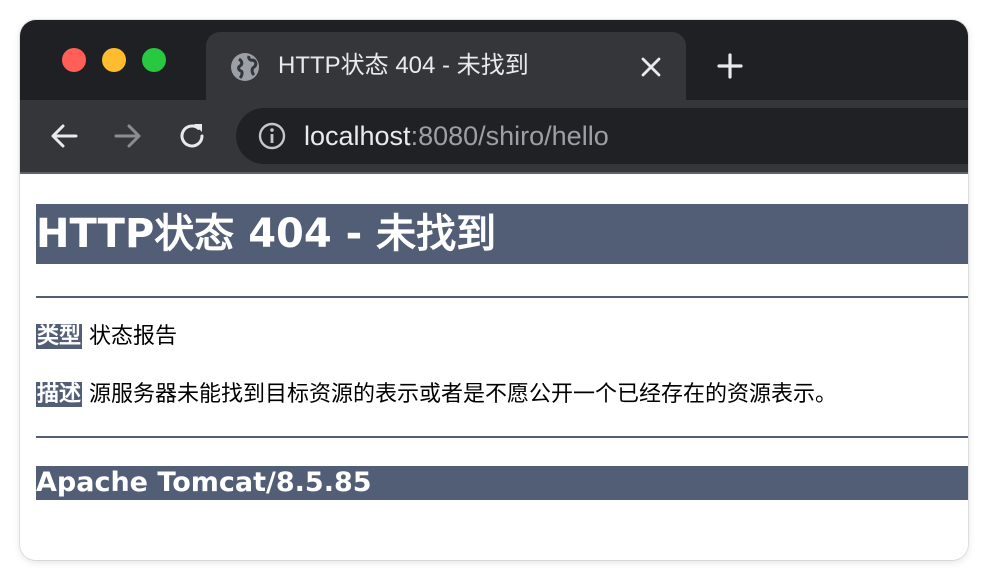 This screenshot has width=988, height=580. I want to click on description-value: 源服务器未能找到目标资源的表示或者是不愿公开一个已经存在的资源表示。, so click(463, 394).